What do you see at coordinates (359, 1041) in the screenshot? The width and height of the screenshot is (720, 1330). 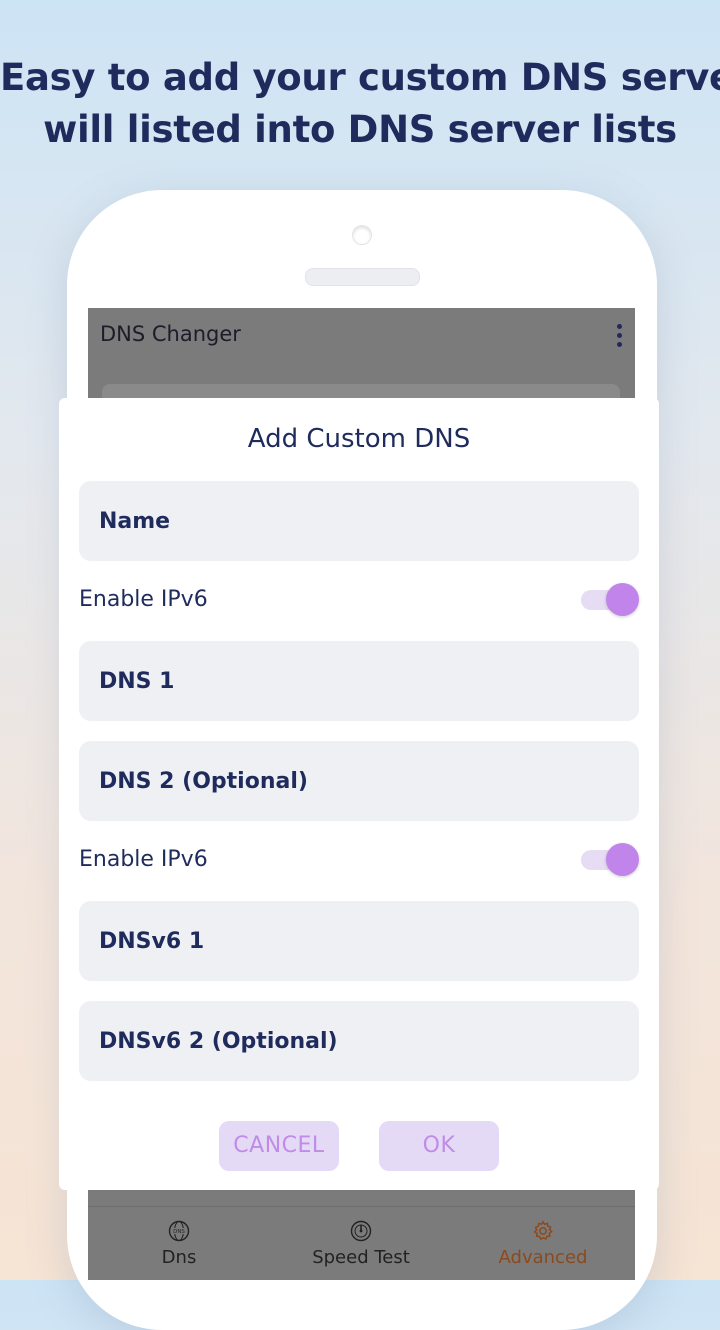 I see `dnsv6-2-input` at bounding box center [359, 1041].